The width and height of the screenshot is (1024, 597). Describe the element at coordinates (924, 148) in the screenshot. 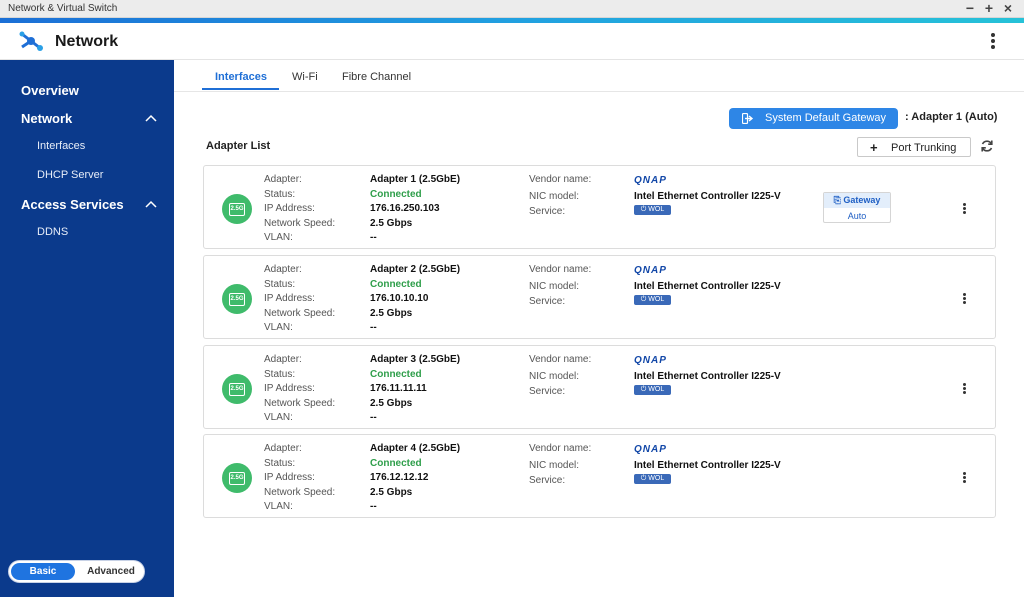

I see `port-trunking-label: Port Trunking` at that location.